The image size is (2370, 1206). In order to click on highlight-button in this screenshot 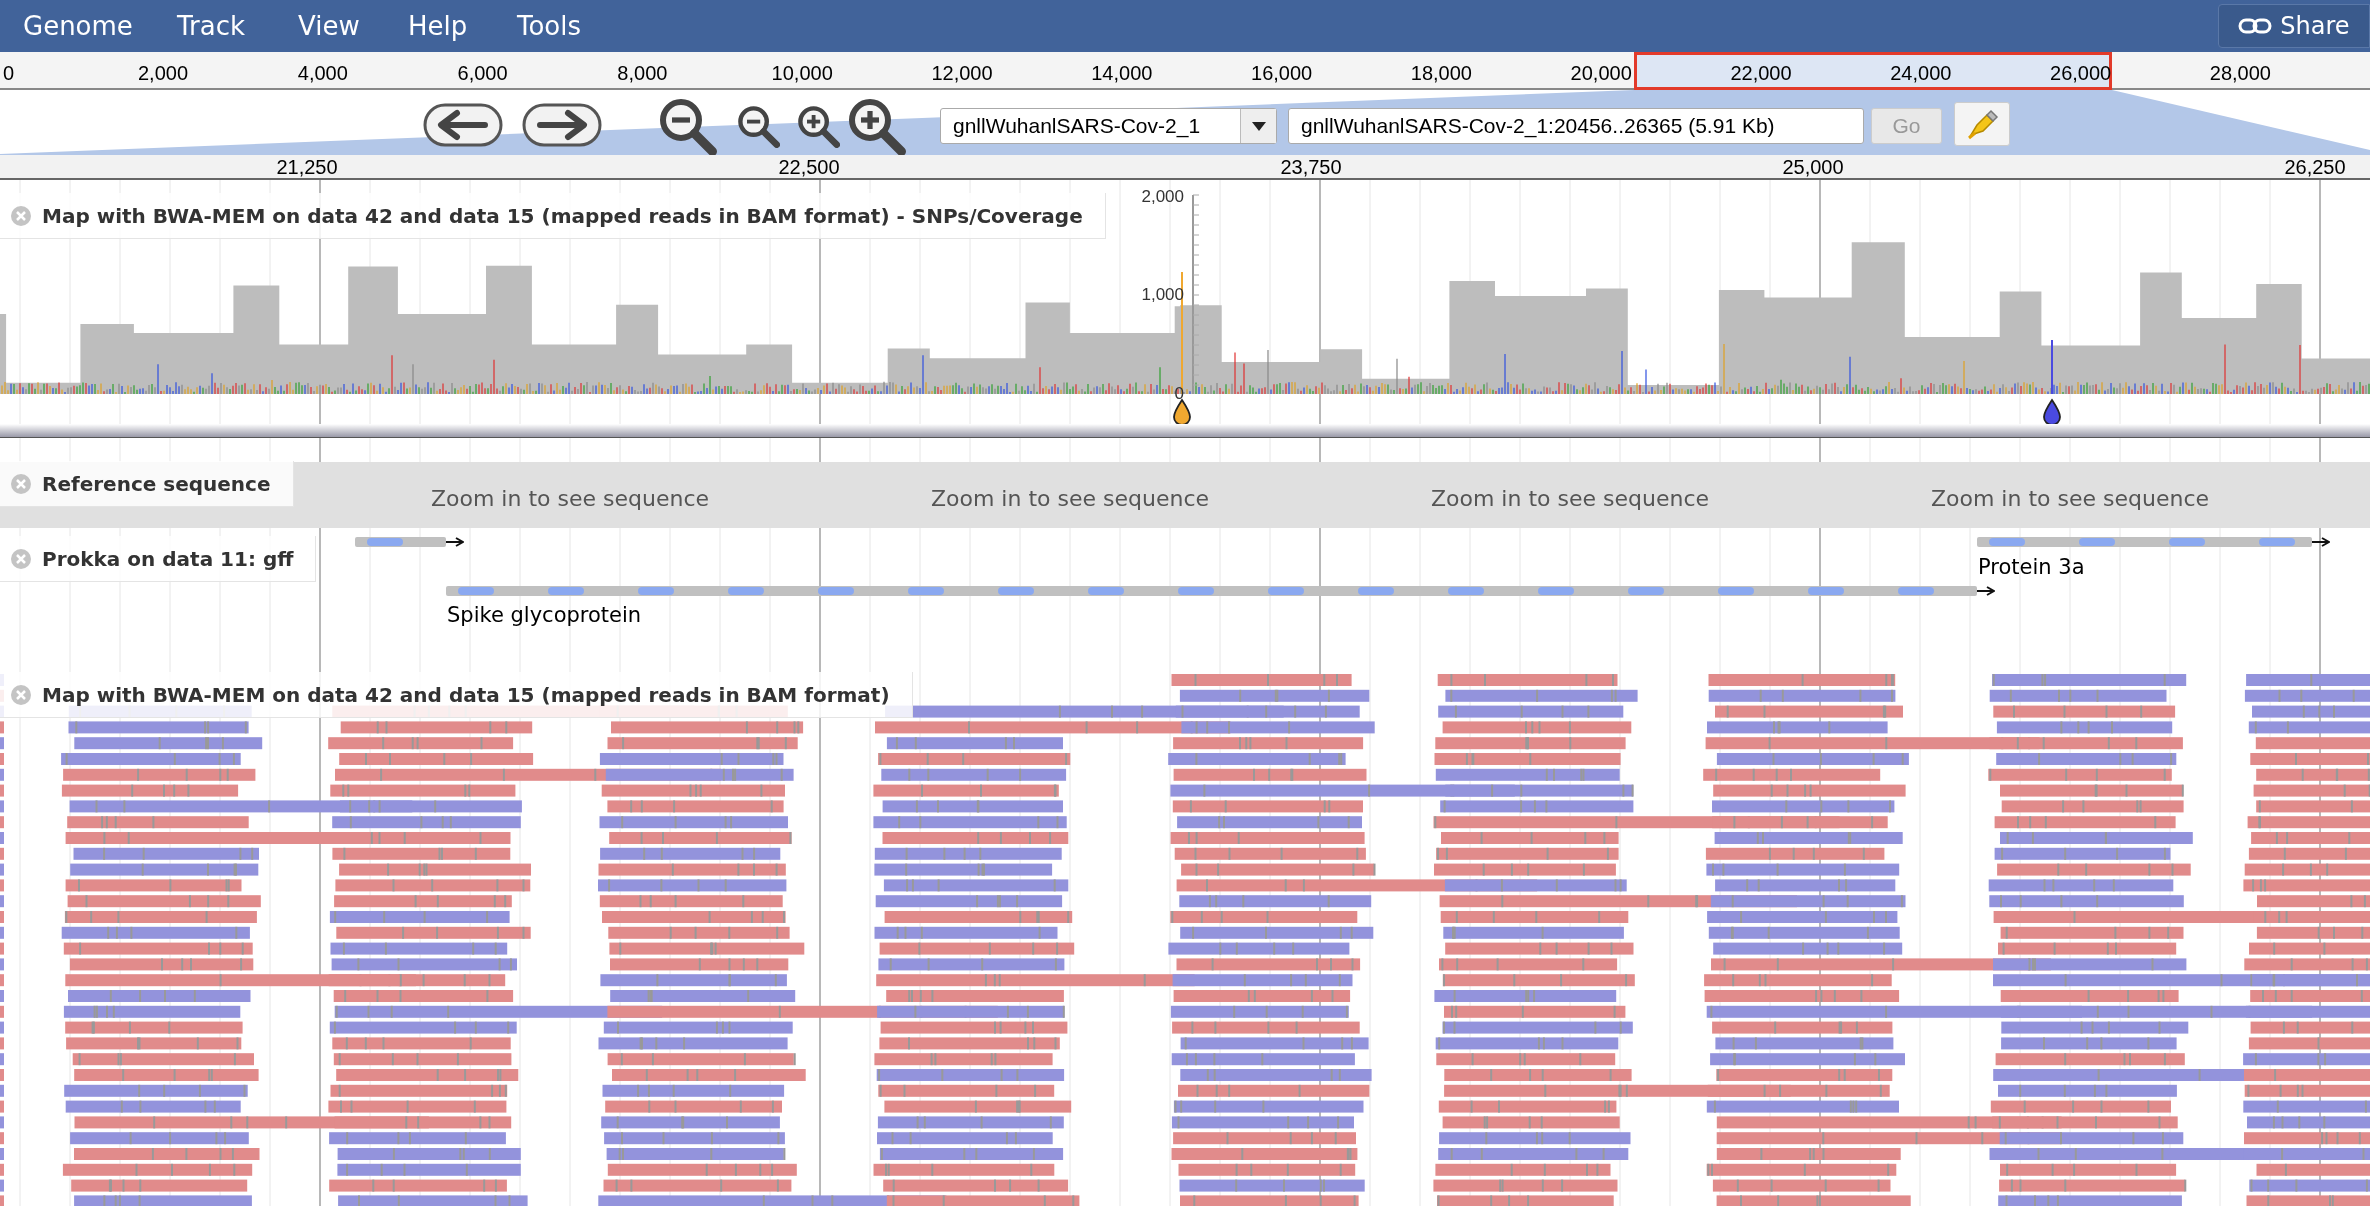, I will do `click(1982, 124)`.